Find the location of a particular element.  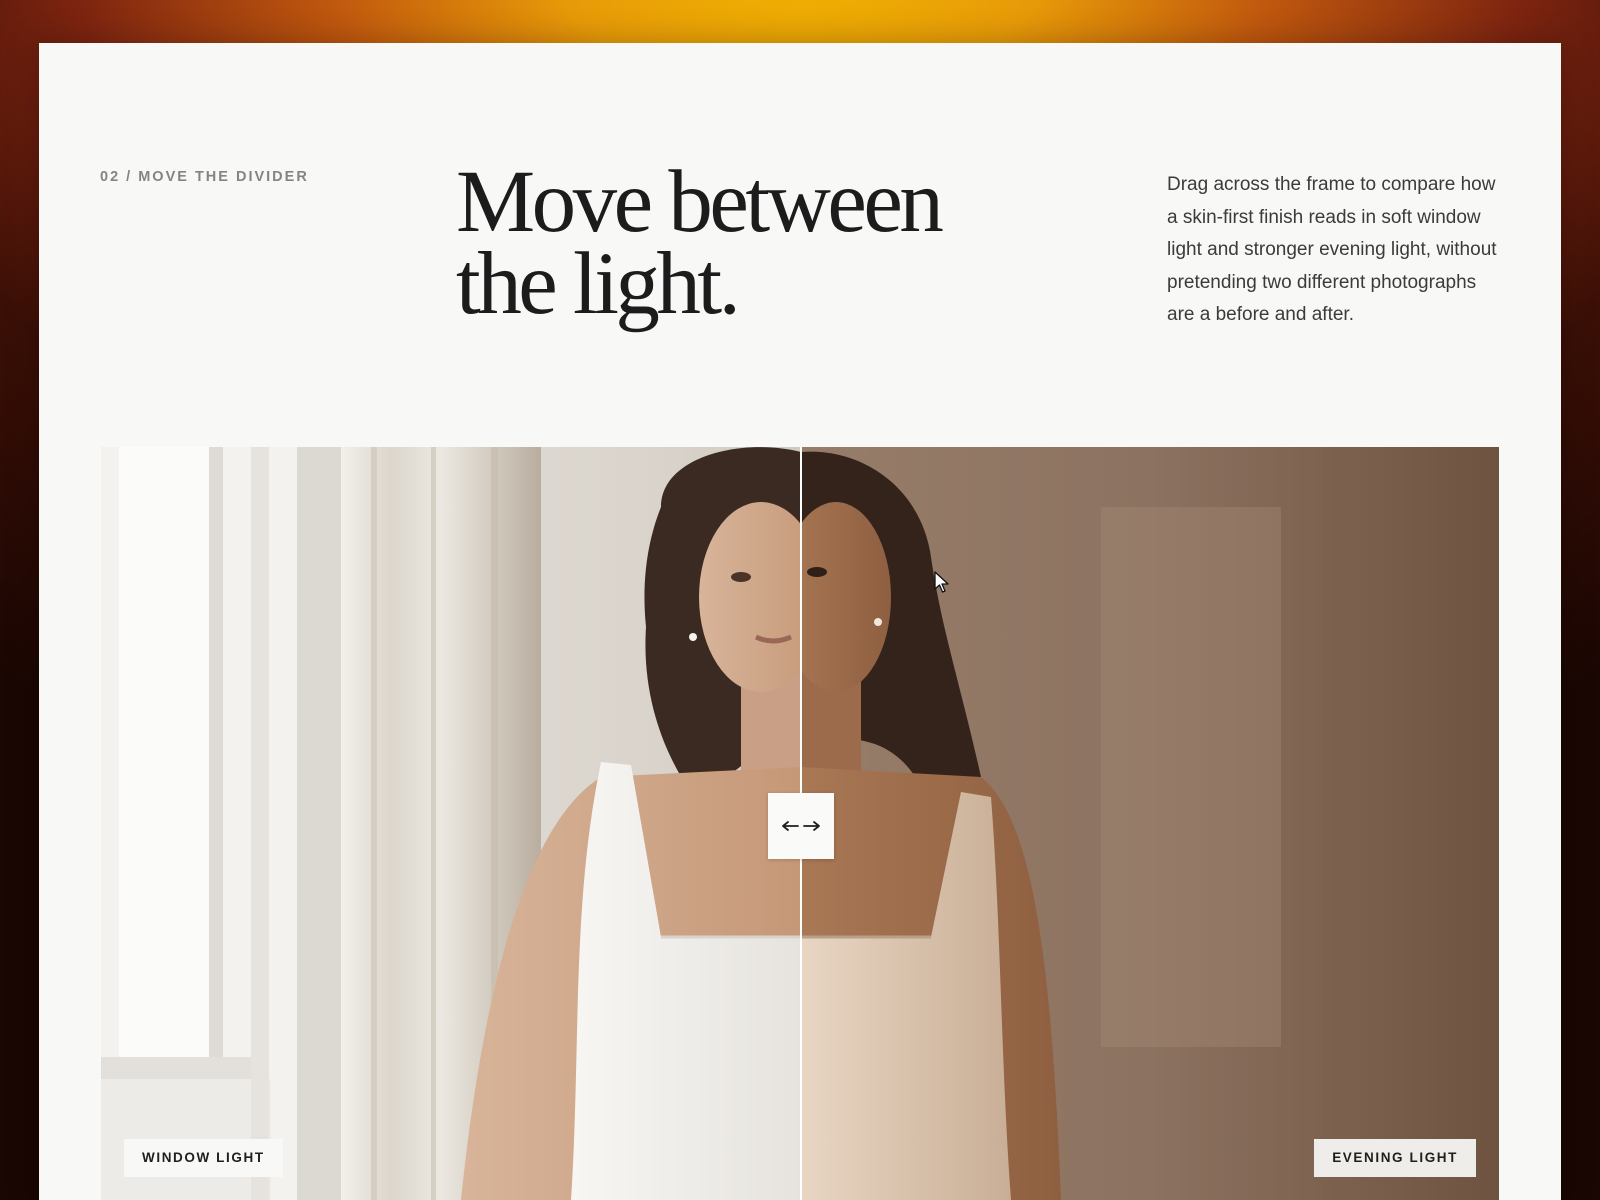

divider-handle is located at coordinates (801, 826).